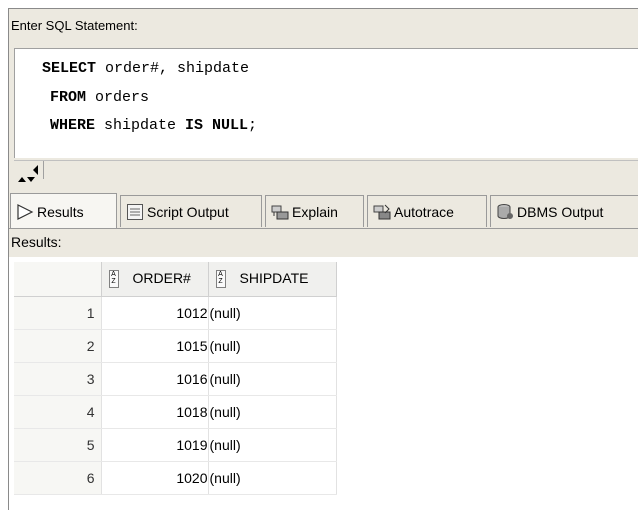  I want to click on column-header-shipdate: A Z SHIPDATE, so click(272, 279).